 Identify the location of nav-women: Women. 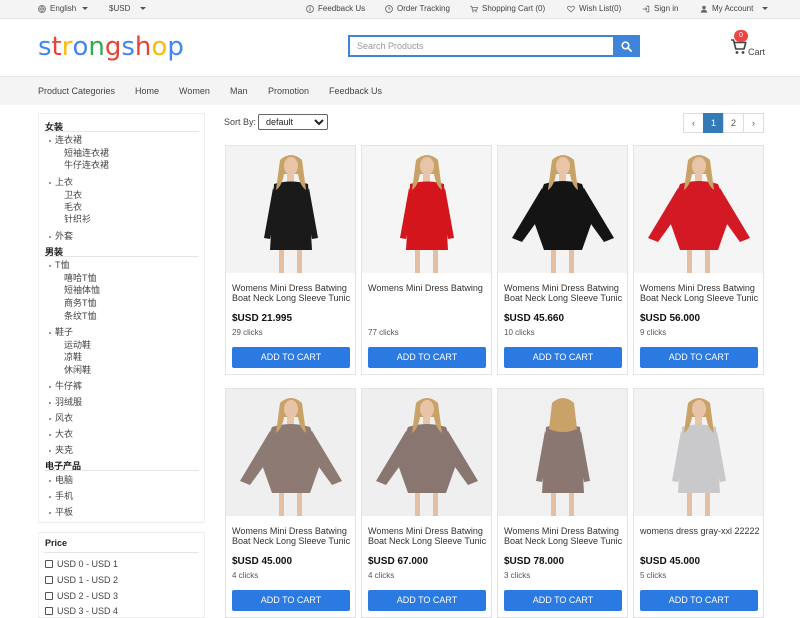
(194, 91).